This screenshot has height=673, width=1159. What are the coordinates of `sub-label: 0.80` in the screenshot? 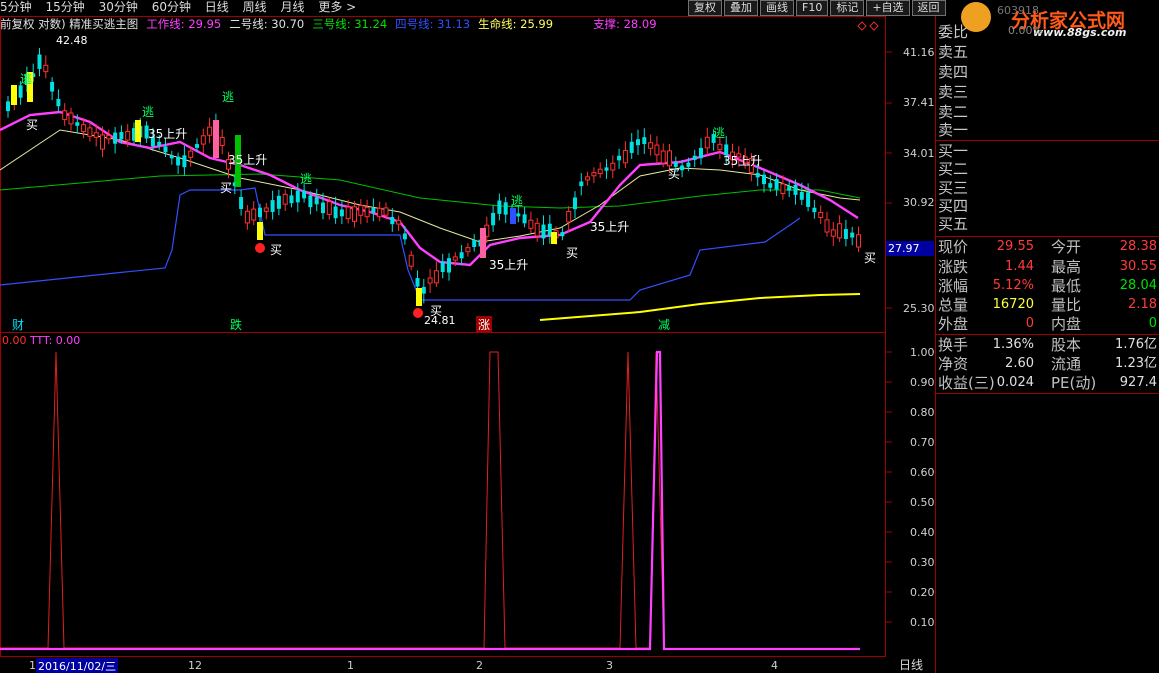 It's located at (922, 412).